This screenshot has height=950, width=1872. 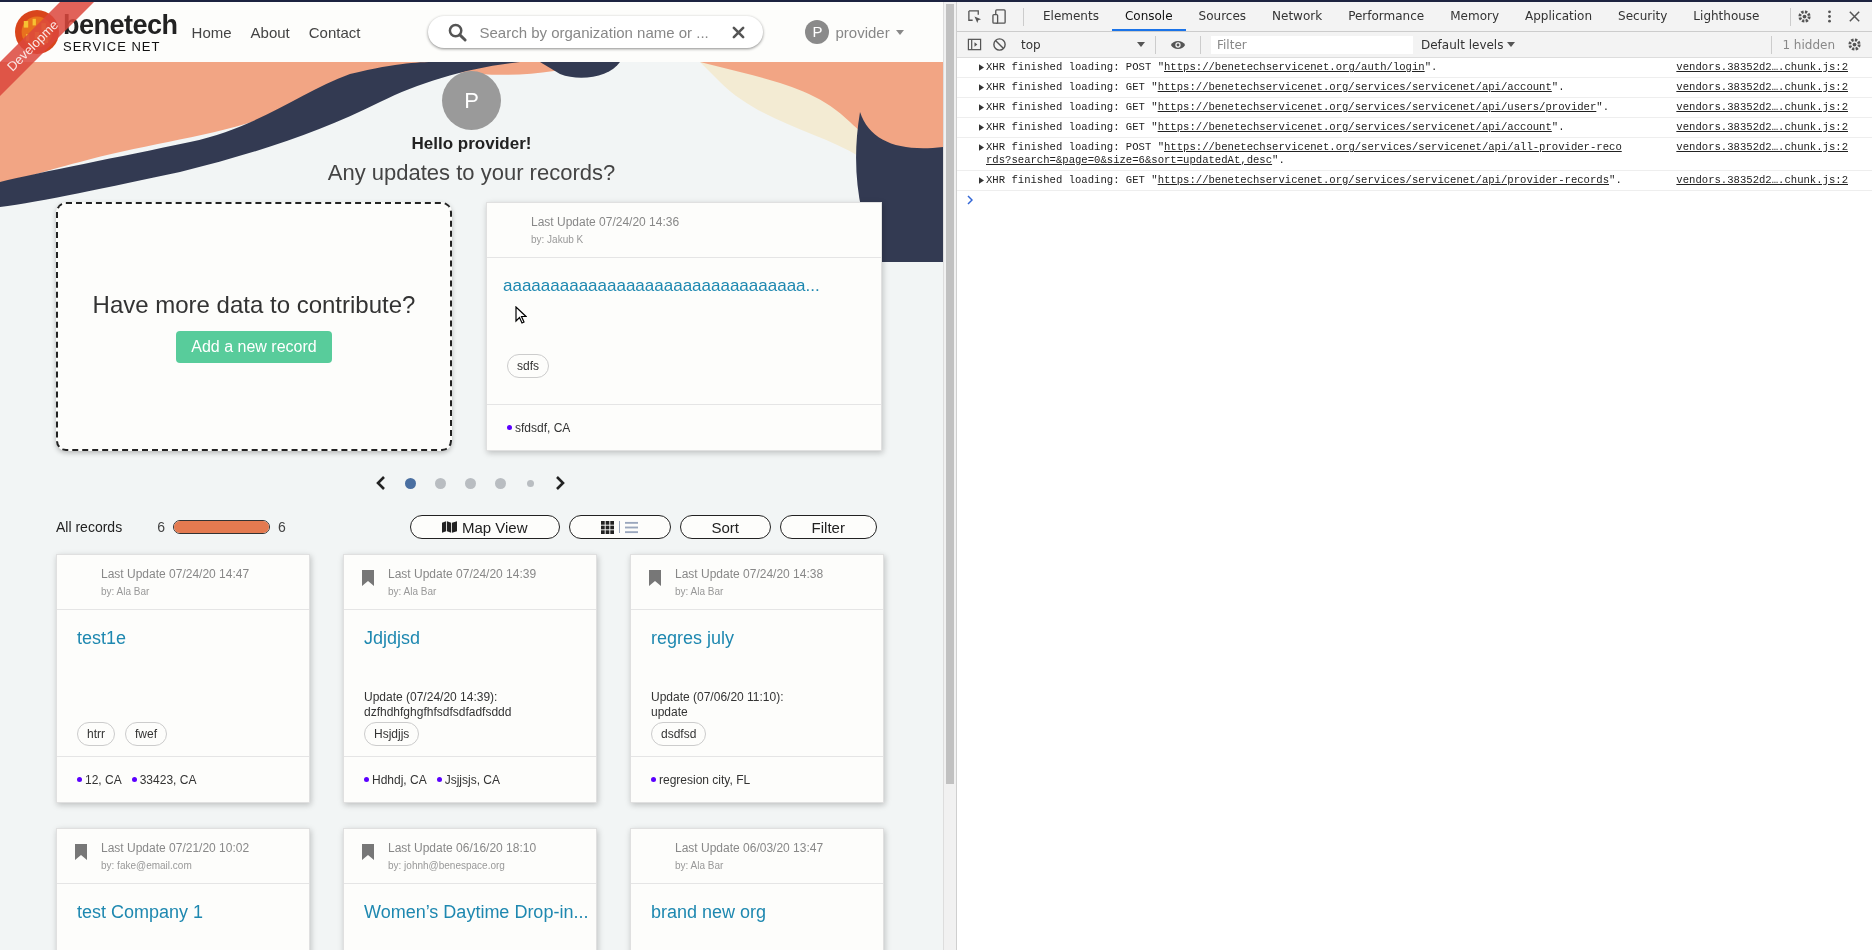 What do you see at coordinates (608, 527) in the screenshot?
I see `grid-view-icon` at bounding box center [608, 527].